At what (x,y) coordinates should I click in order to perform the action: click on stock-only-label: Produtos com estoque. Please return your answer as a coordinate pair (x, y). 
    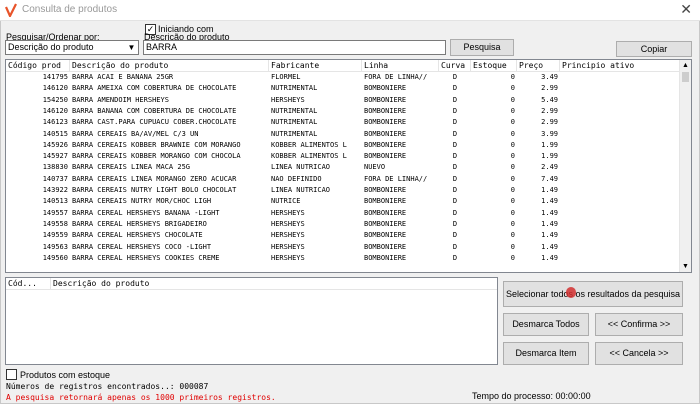
    Looking at the image, I should click on (65, 375).